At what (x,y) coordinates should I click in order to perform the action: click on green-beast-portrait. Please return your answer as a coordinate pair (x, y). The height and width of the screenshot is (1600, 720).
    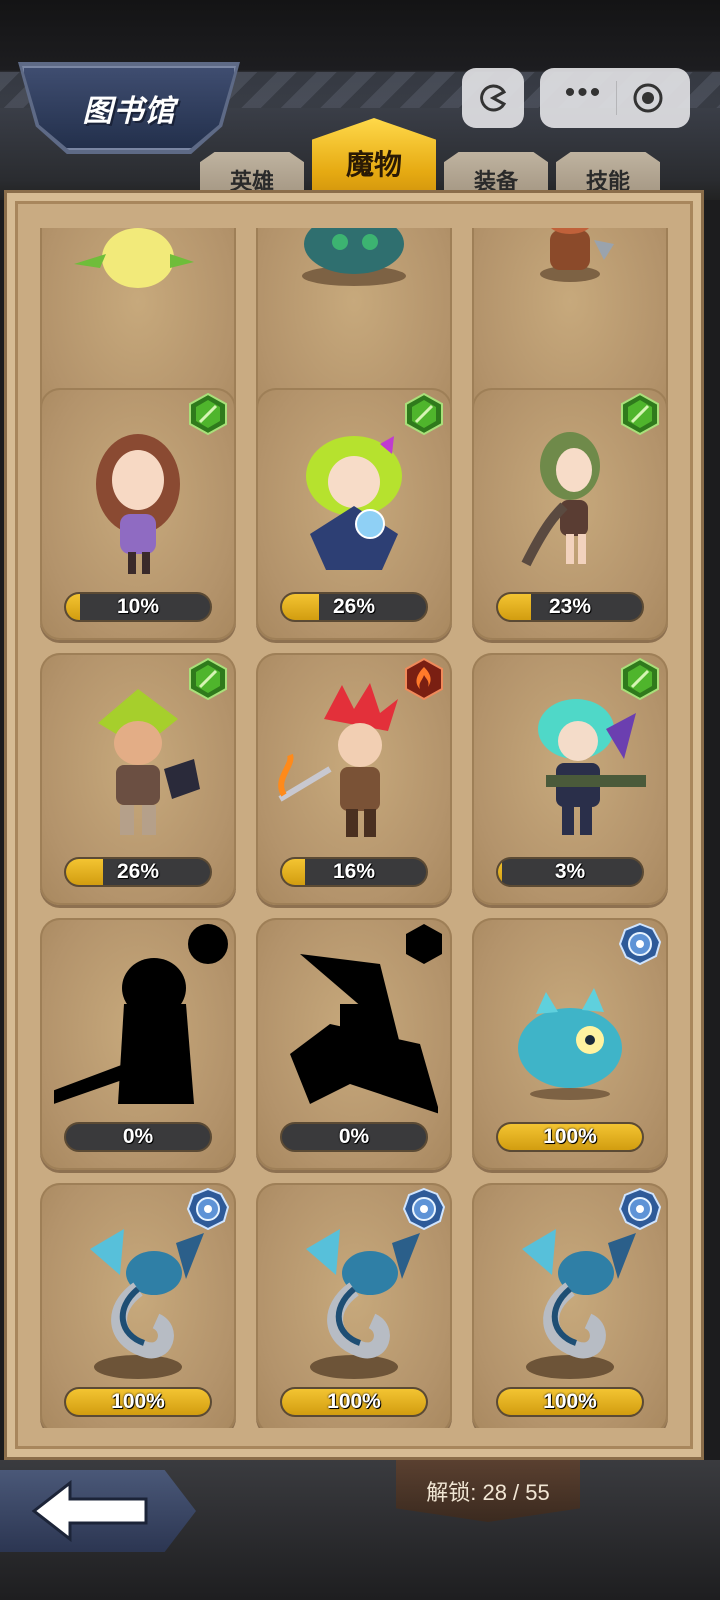
    Looking at the image, I should click on (354, 309).